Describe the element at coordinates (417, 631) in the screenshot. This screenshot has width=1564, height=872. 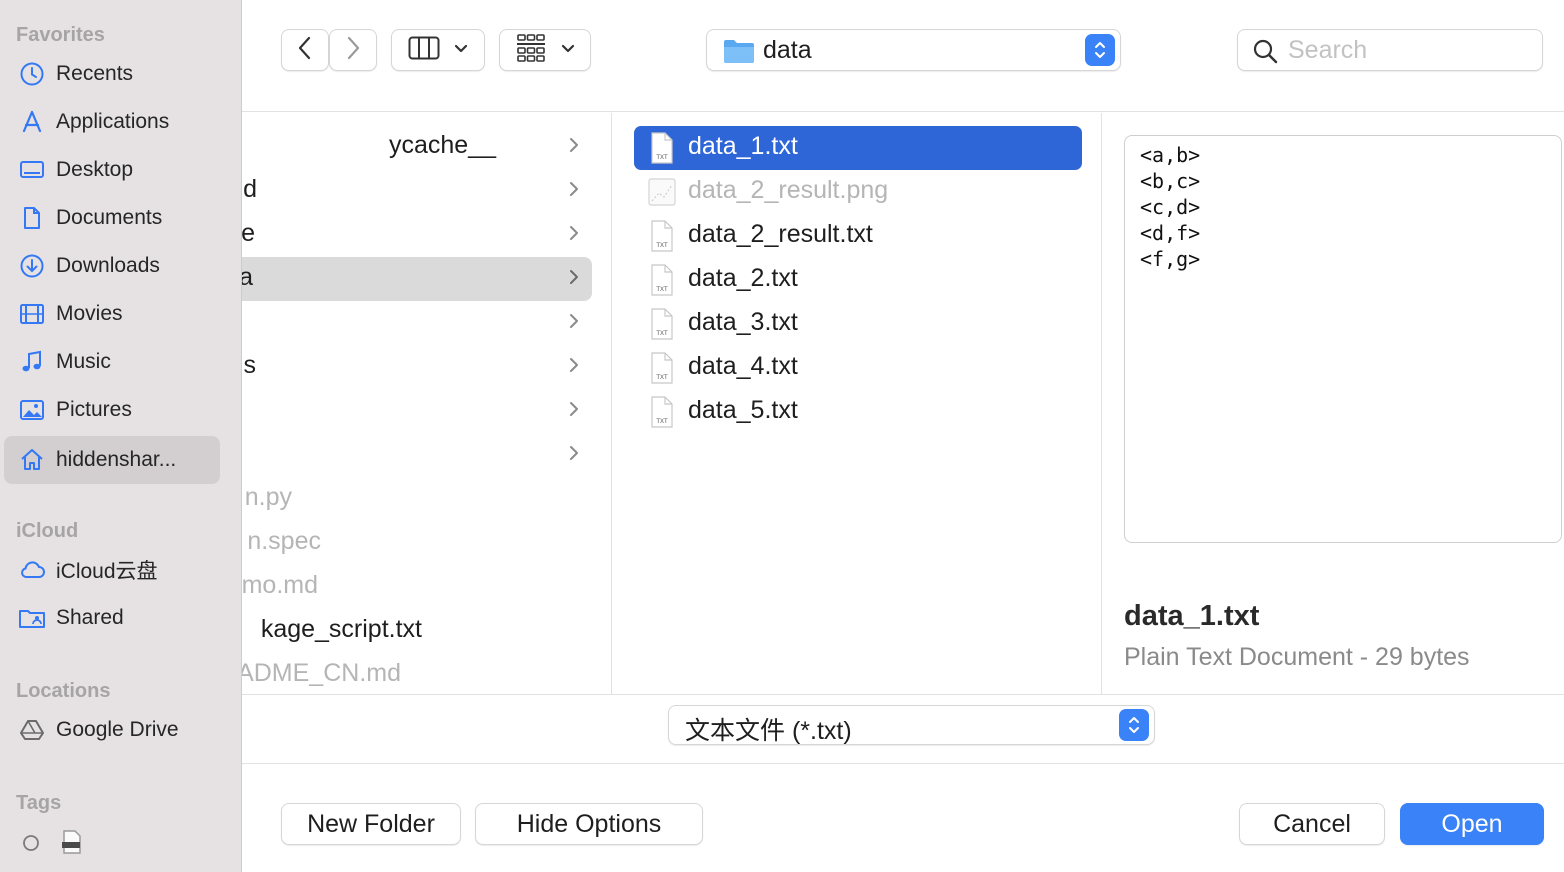
I see `list-item: kage_script.txt` at that location.